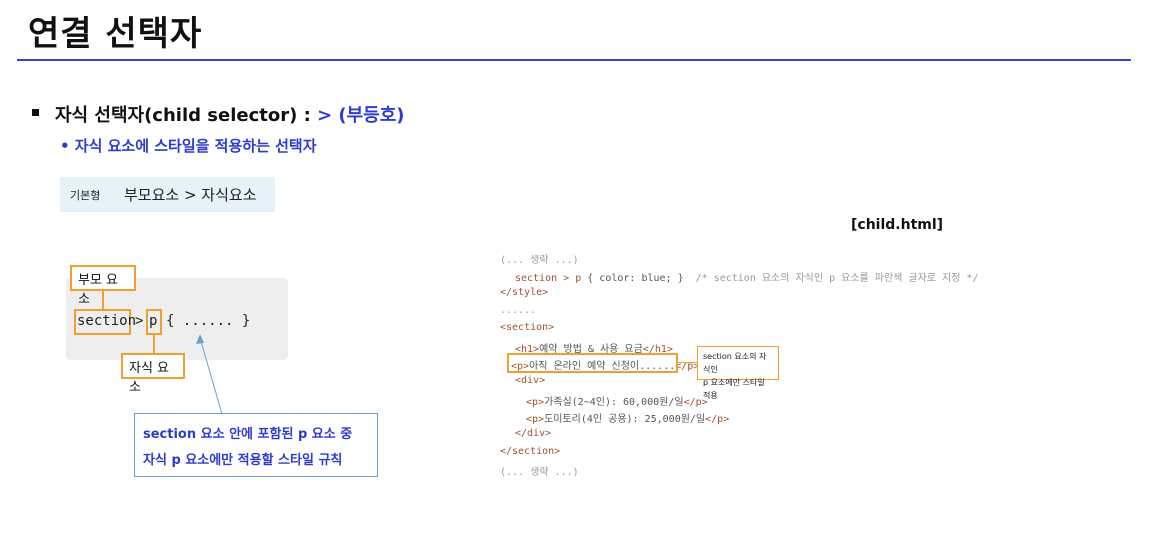 This screenshot has height=551, width=1150. Describe the element at coordinates (154, 344) in the screenshot. I see `child-connector` at that location.